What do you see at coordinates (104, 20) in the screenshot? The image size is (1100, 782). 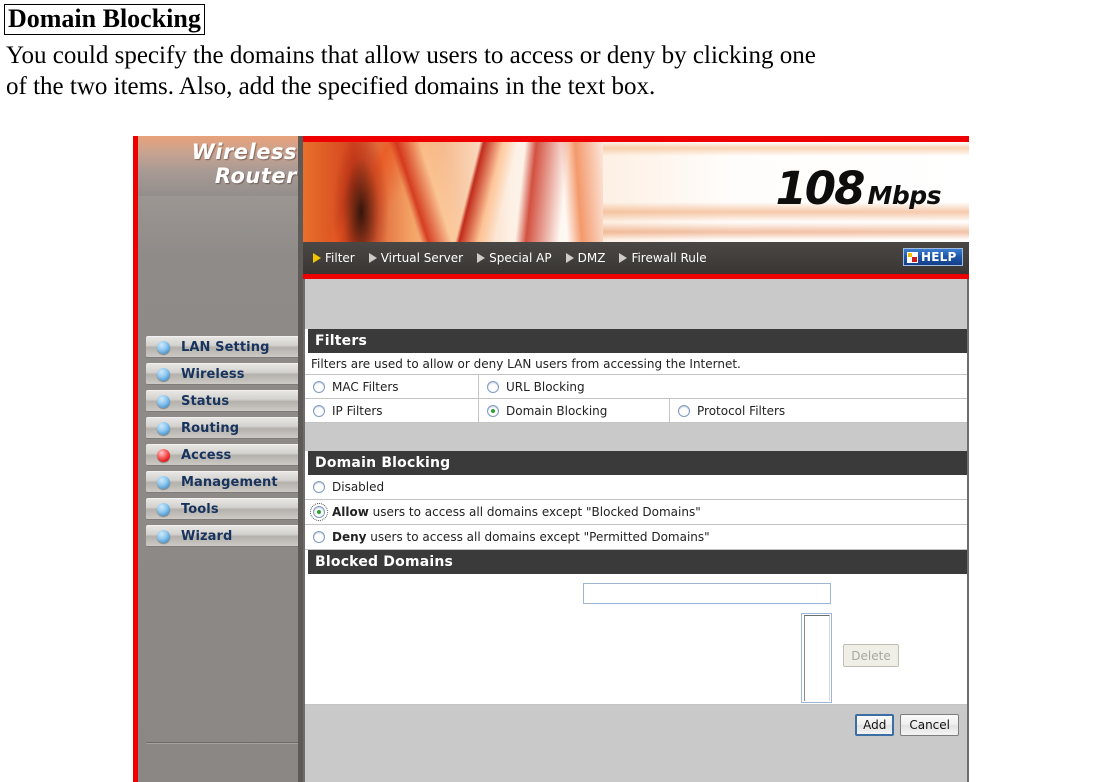 I see `page-title: Domain Blocking` at bounding box center [104, 20].